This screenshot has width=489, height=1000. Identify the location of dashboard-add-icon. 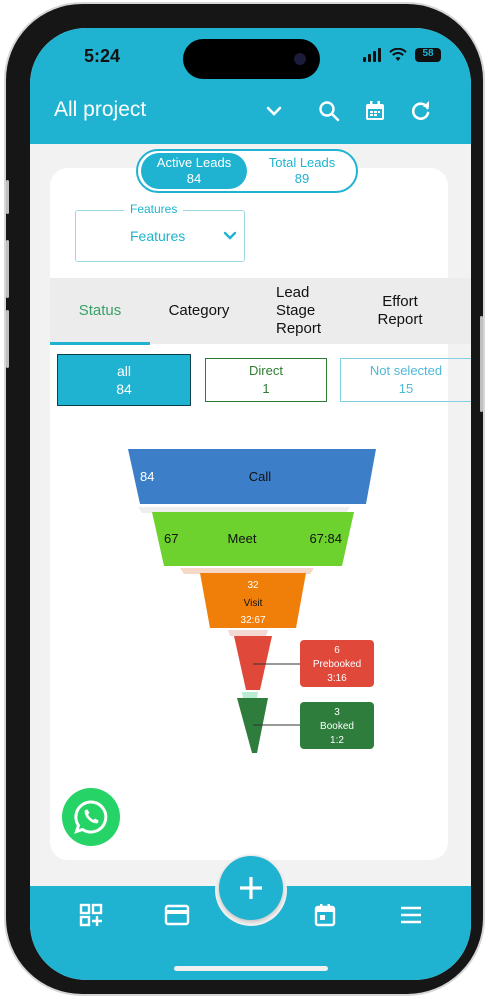
(91, 915).